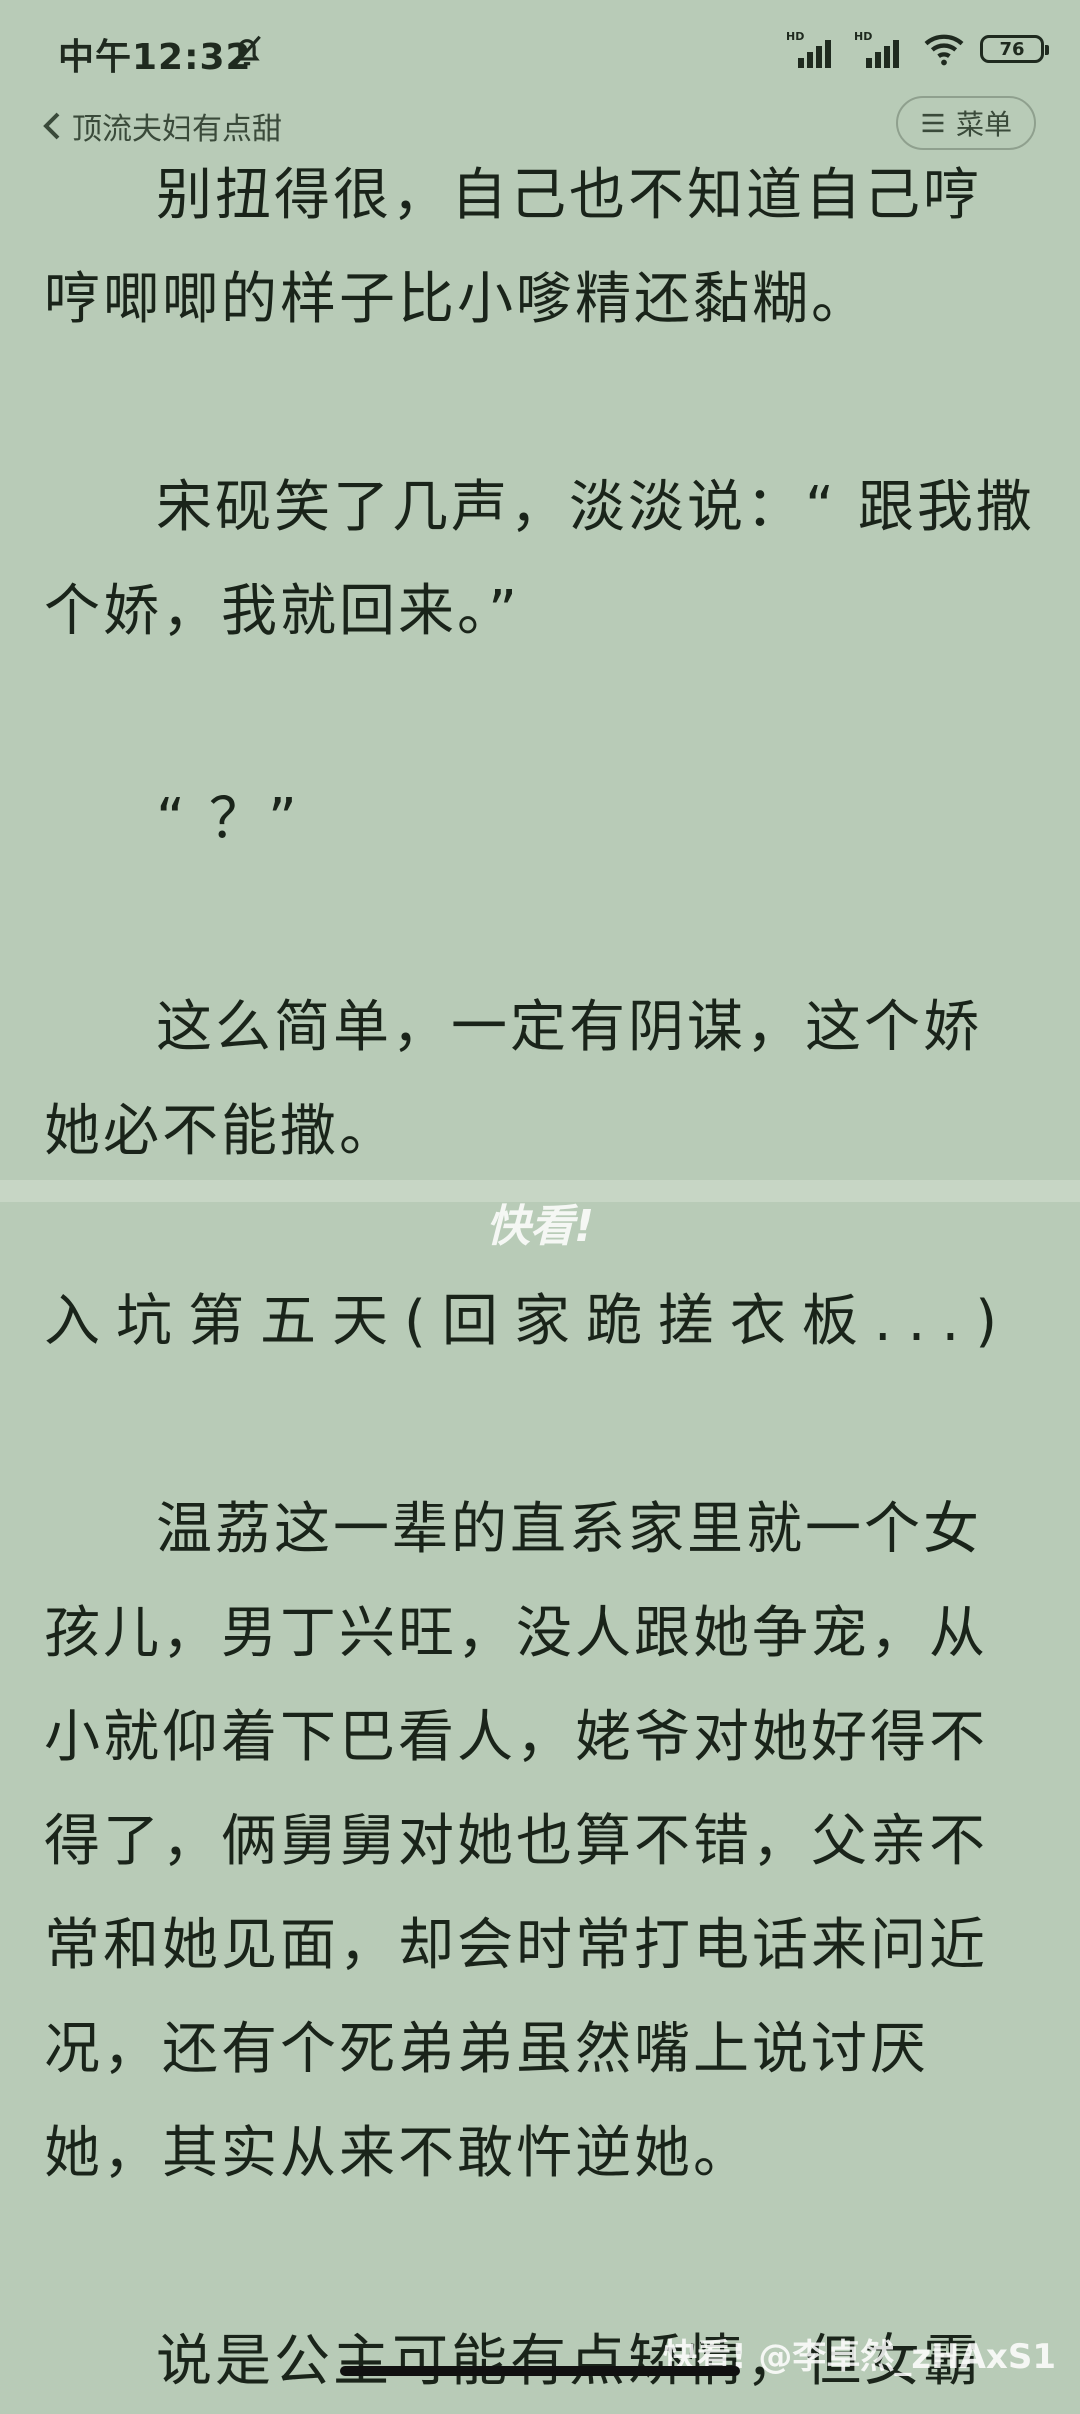  I want to click on cellular-signal-1: HD, so click(813, 49).